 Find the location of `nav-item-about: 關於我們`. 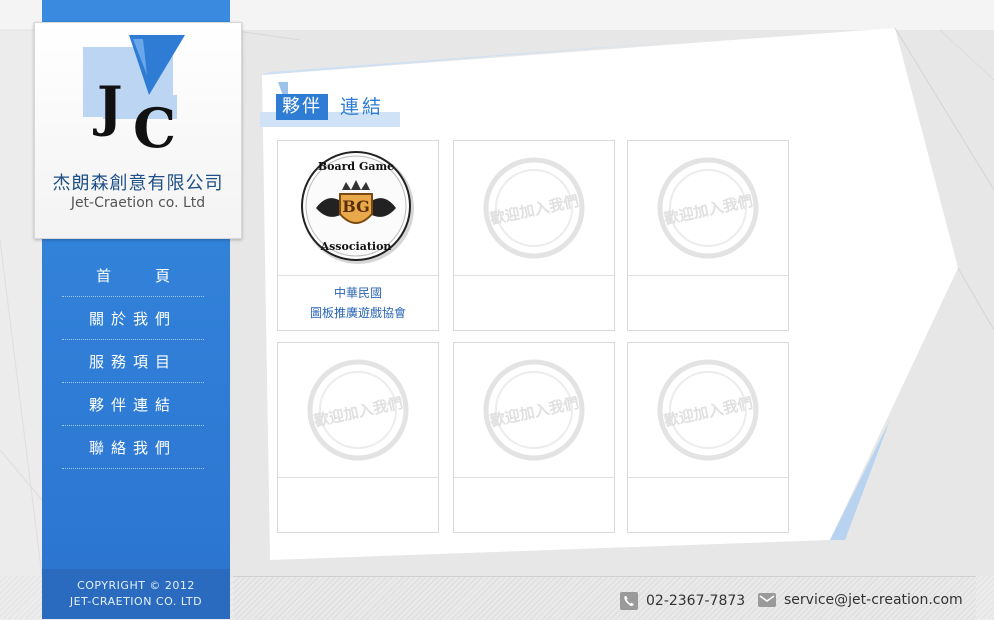

nav-item-about: 關於我們 is located at coordinates (133, 318).